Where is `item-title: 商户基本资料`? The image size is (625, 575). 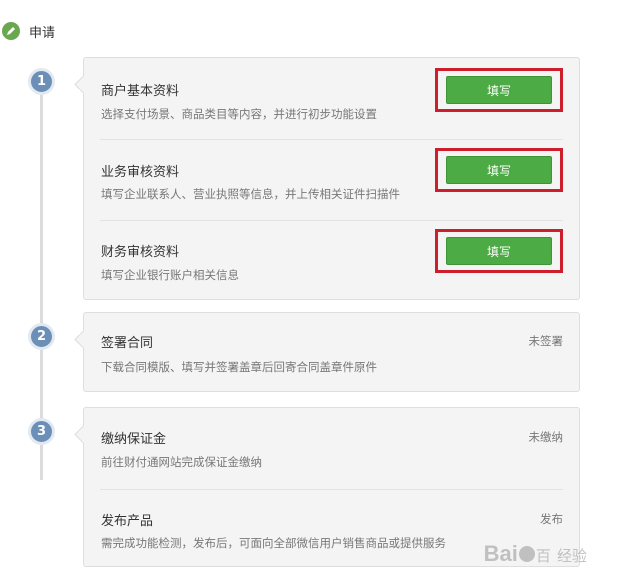 item-title: 商户基本资料 is located at coordinates (140, 91).